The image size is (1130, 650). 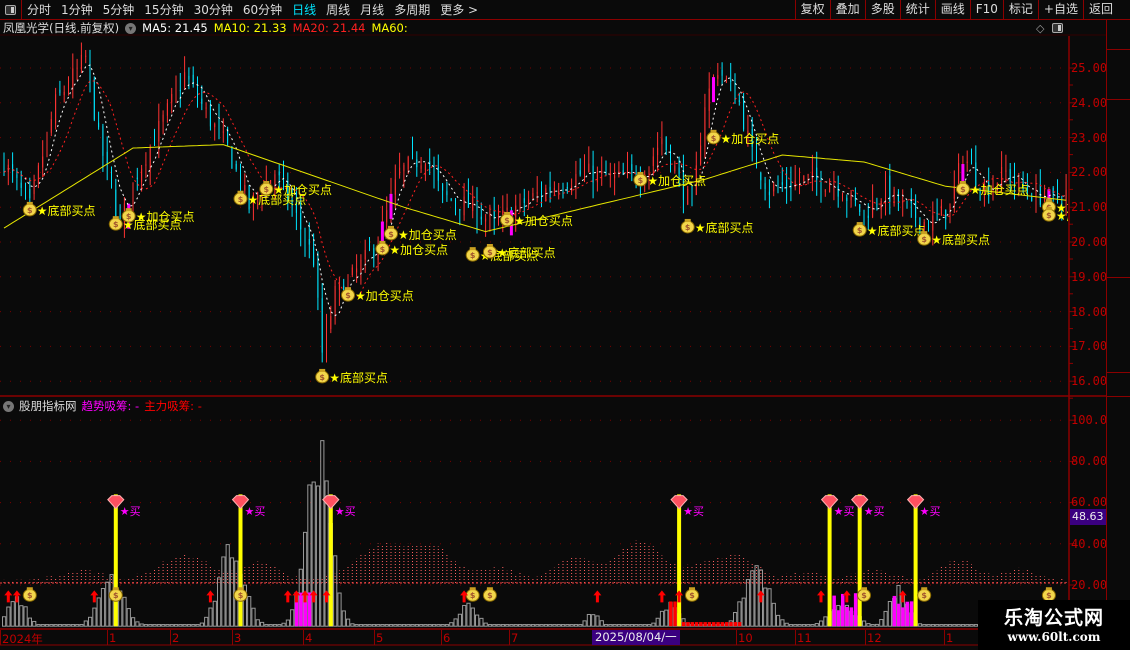 I want to click on chevron-down-icon: ▾, so click(x=8, y=406).